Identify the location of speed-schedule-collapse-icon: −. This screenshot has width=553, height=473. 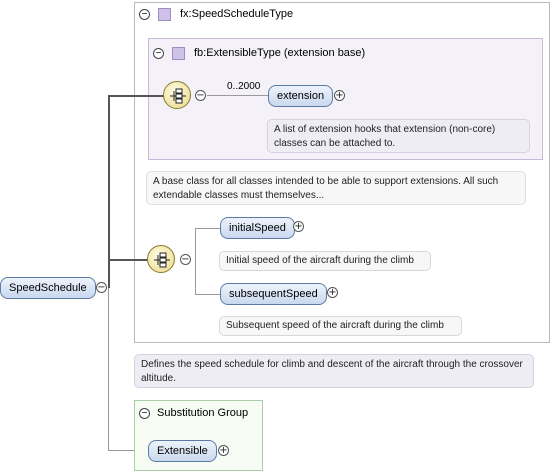
(101, 287).